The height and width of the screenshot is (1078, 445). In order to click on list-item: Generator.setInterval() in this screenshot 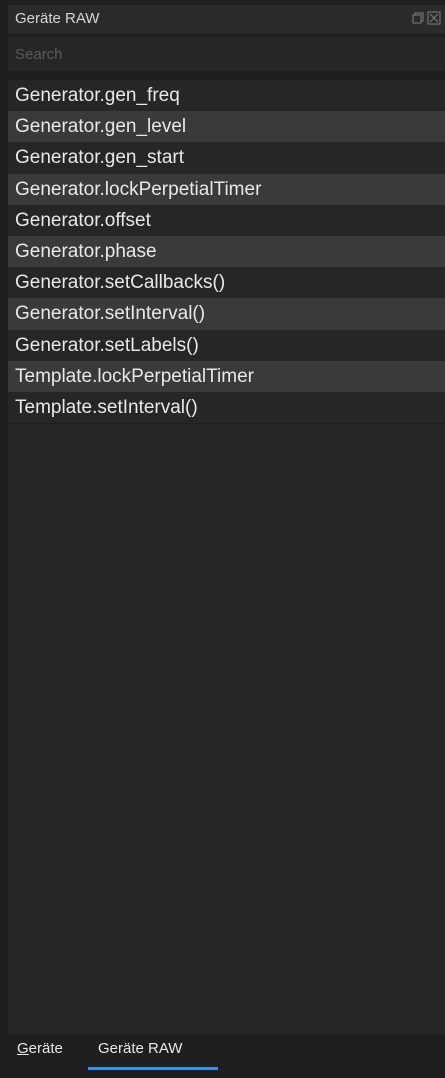, I will do `click(226, 314)`.